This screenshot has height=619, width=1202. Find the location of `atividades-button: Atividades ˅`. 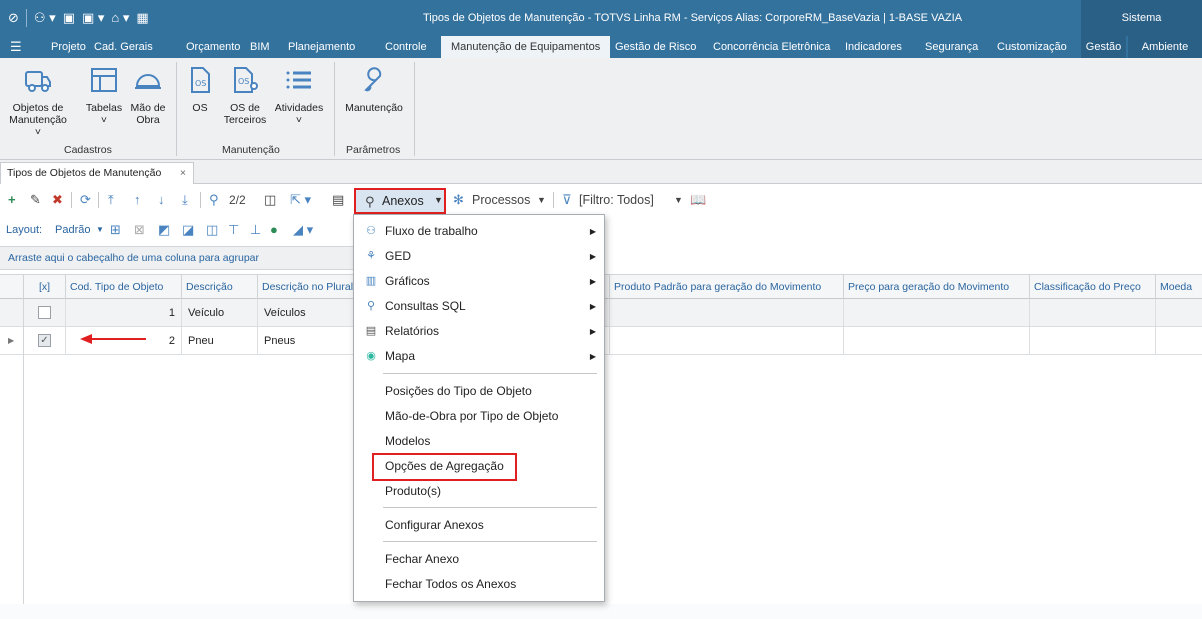

atividades-button: Atividades ˅ is located at coordinates (299, 95).